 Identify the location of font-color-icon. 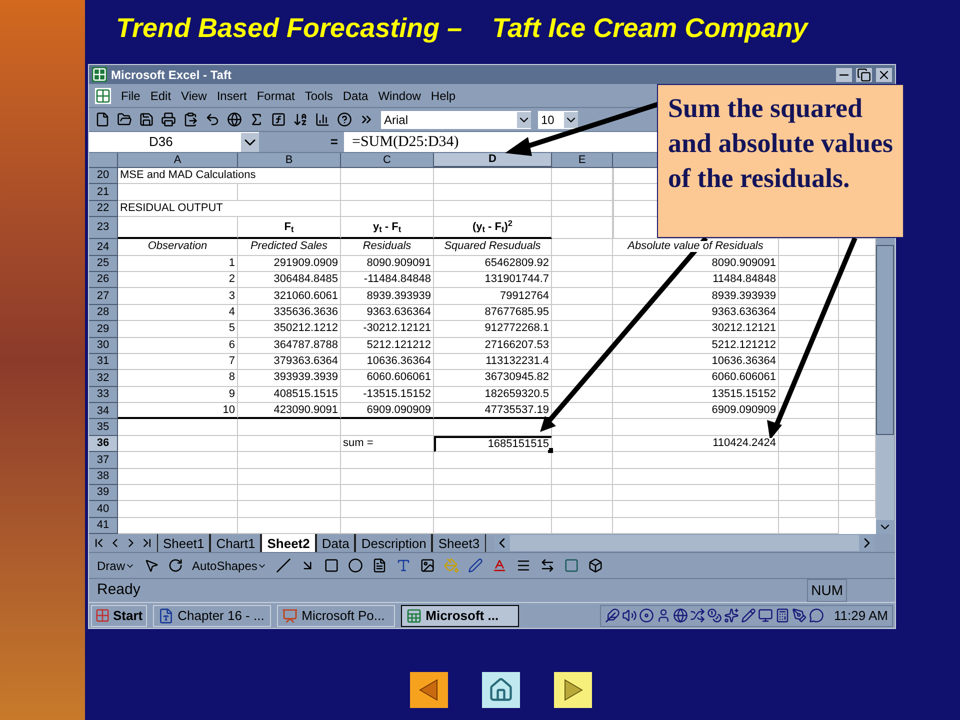
(500, 566).